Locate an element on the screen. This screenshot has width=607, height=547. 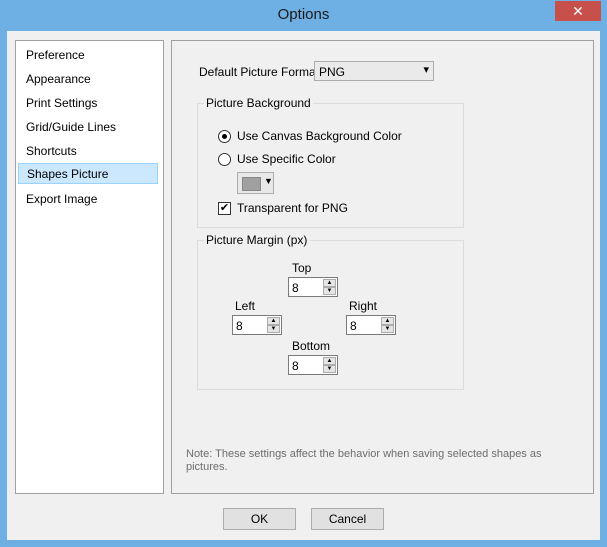
transparent-label: Transparent for PNG is located at coordinates (292, 208).